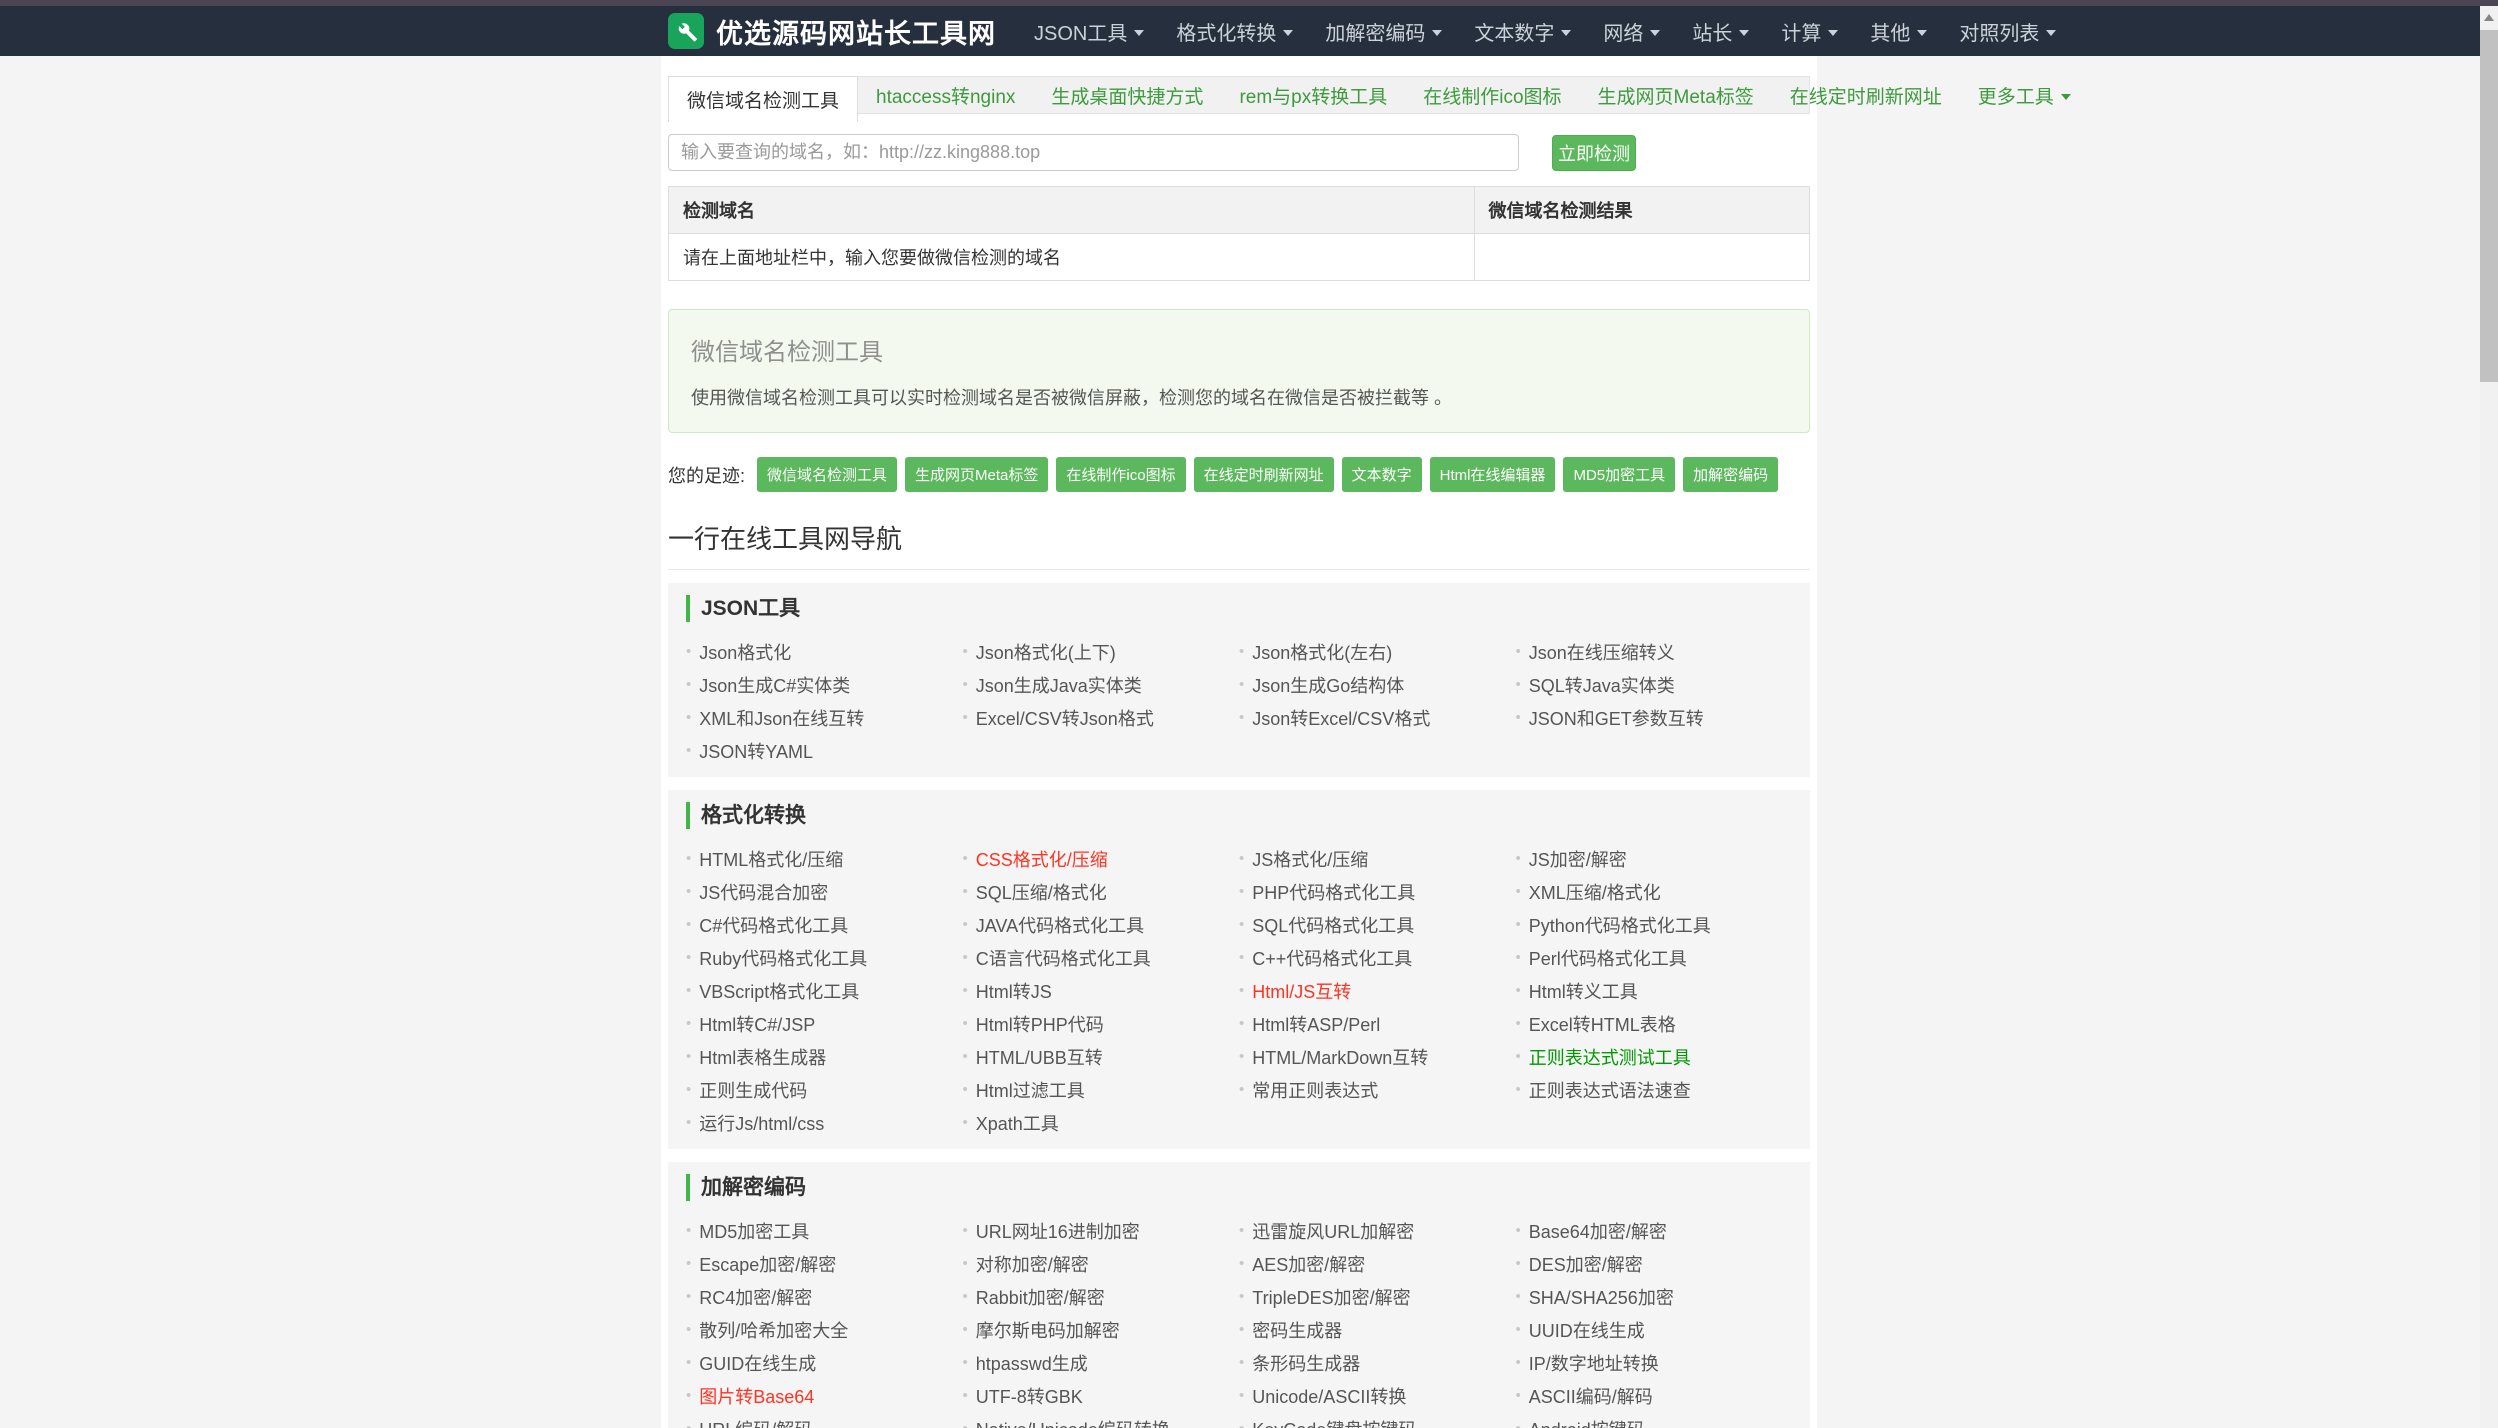 This screenshot has width=2498, height=1428. What do you see at coordinates (1654, 957) in the screenshot?
I see `tool-link: • Perl代码格式化工具` at bounding box center [1654, 957].